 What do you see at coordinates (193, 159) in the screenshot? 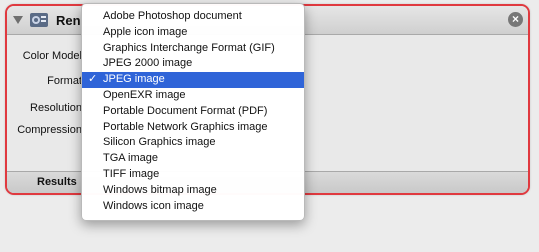
I see `format-menu-item: TGA image` at bounding box center [193, 159].